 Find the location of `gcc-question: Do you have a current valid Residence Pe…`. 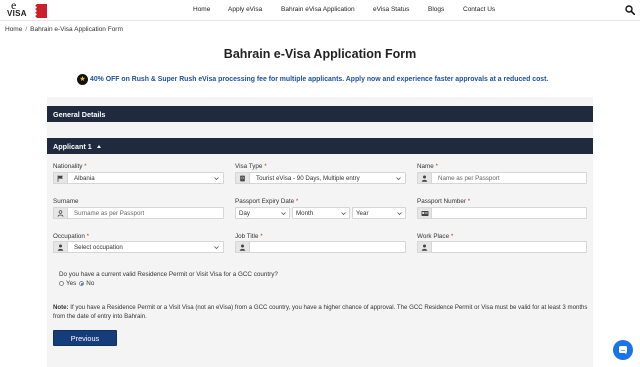

gcc-question: Do you have a current valid Residence Pe… is located at coordinates (168, 274).